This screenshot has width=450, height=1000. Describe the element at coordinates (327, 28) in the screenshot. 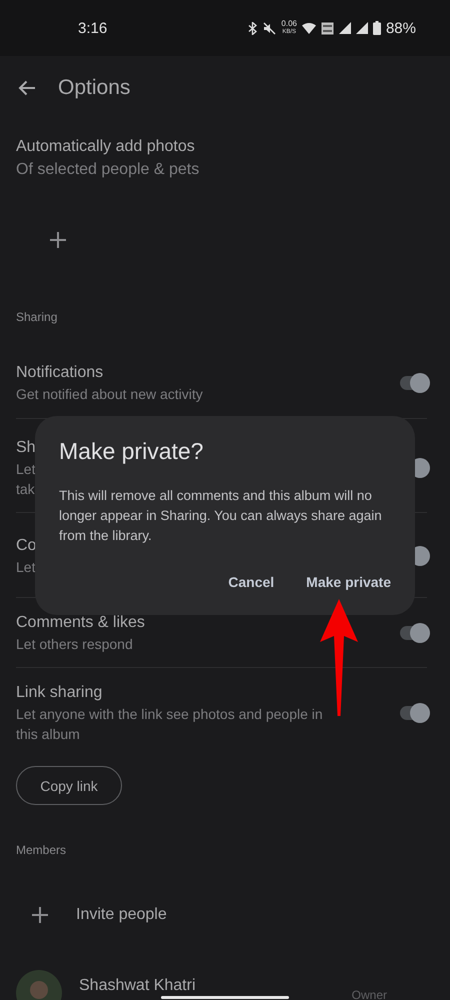

I see `sim-icon` at that location.